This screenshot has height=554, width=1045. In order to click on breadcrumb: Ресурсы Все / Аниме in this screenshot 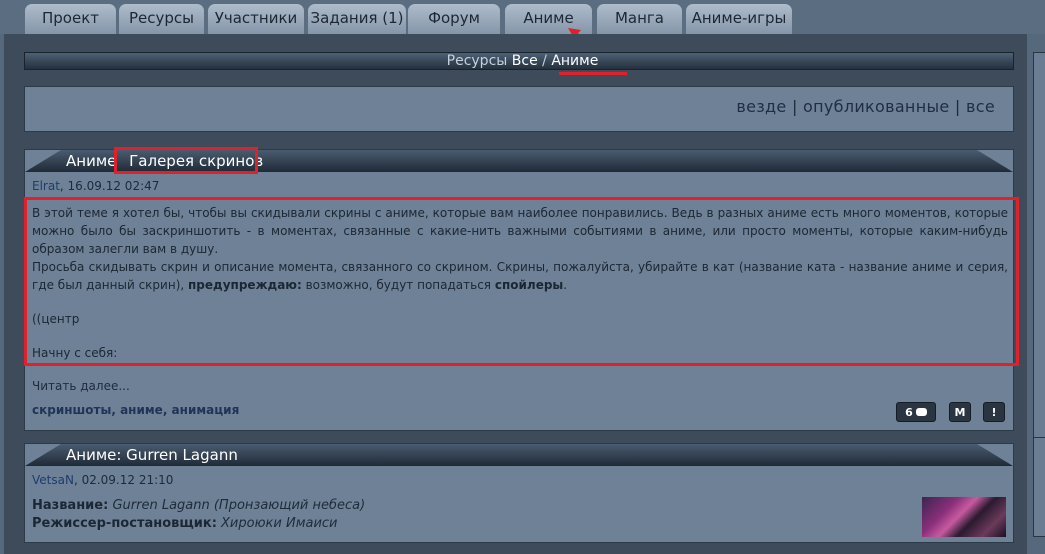, I will do `click(522, 61)`.